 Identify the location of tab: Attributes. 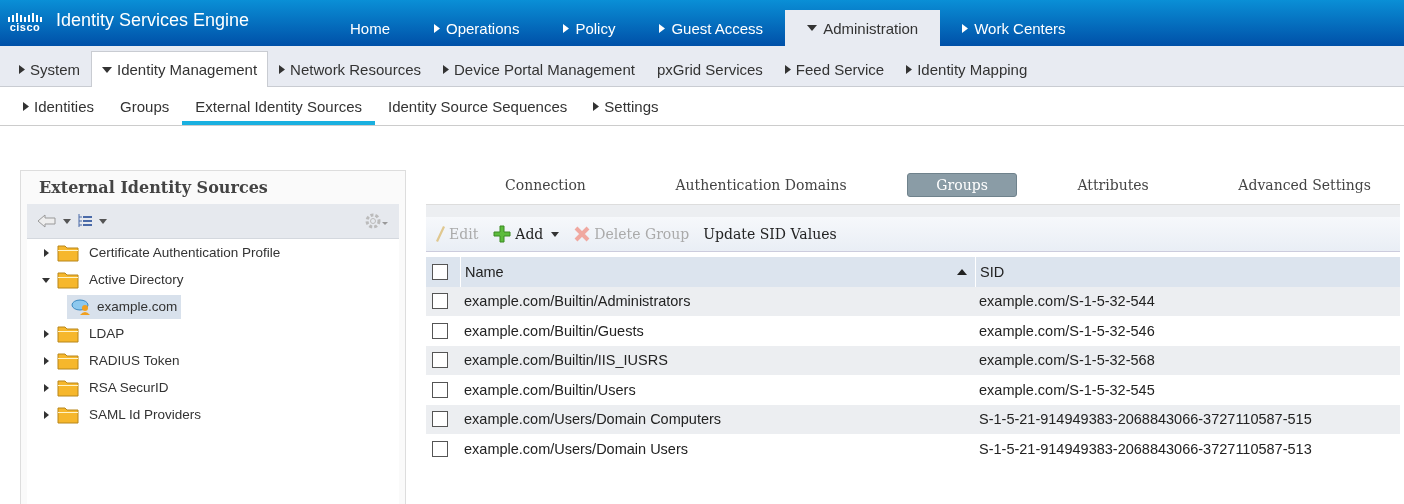
(1113, 185).